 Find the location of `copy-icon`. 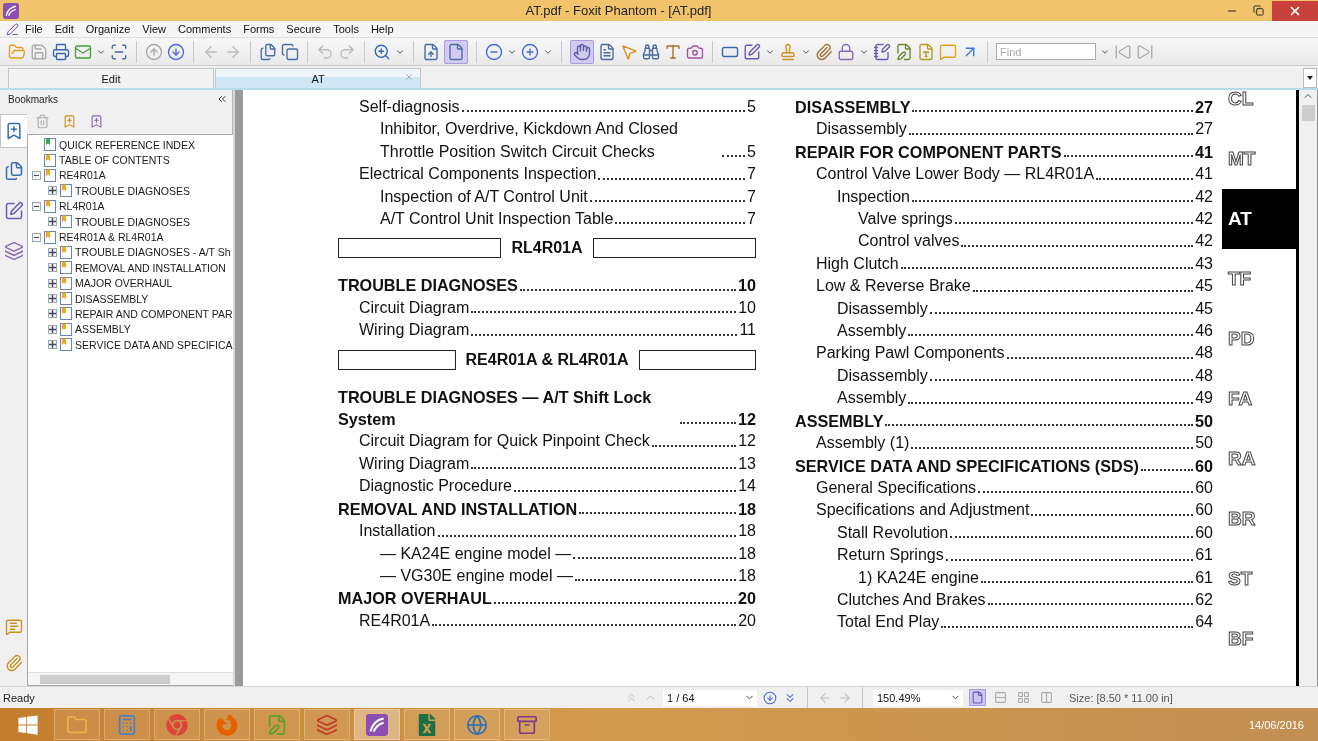

copy-icon is located at coordinates (290, 51).